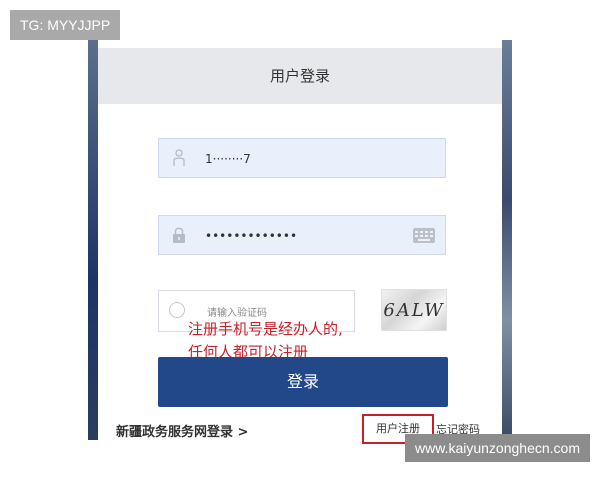 The height and width of the screenshot is (480, 600). What do you see at coordinates (302, 158) in the screenshot?
I see `username-field: 1········7` at bounding box center [302, 158].